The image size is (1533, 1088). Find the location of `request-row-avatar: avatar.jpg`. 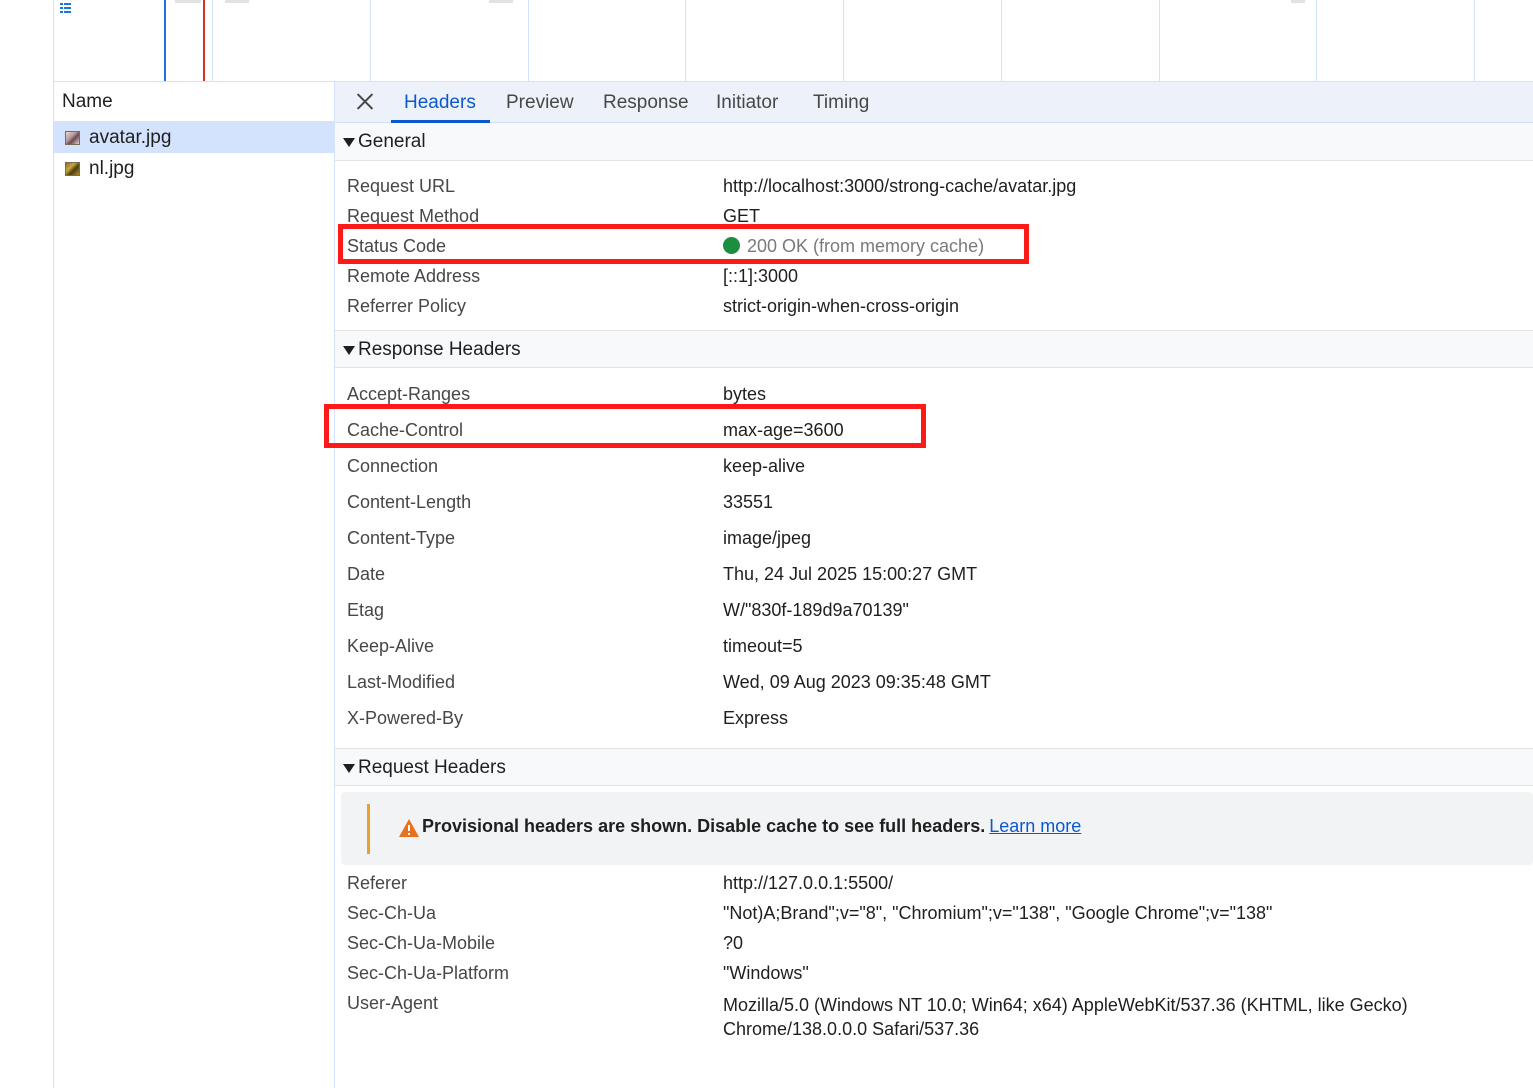

request-row-avatar: avatar.jpg is located at coordinates (194, 137).